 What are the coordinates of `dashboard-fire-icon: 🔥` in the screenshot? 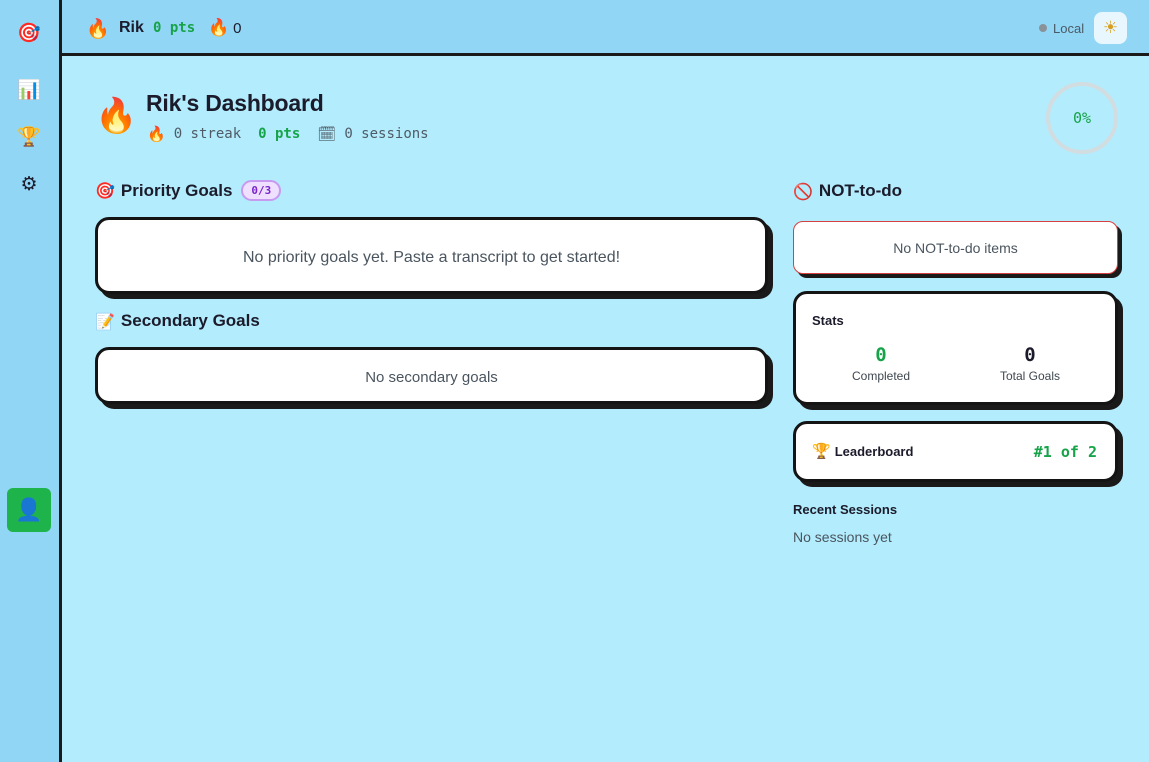 It's located at (116, 116).